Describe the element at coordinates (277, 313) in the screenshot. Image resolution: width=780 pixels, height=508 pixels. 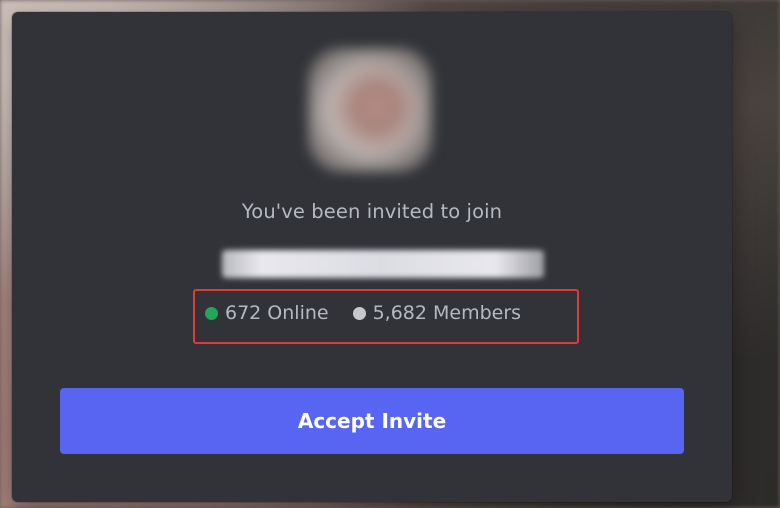
I see `online-count: 672 Online` at that location.